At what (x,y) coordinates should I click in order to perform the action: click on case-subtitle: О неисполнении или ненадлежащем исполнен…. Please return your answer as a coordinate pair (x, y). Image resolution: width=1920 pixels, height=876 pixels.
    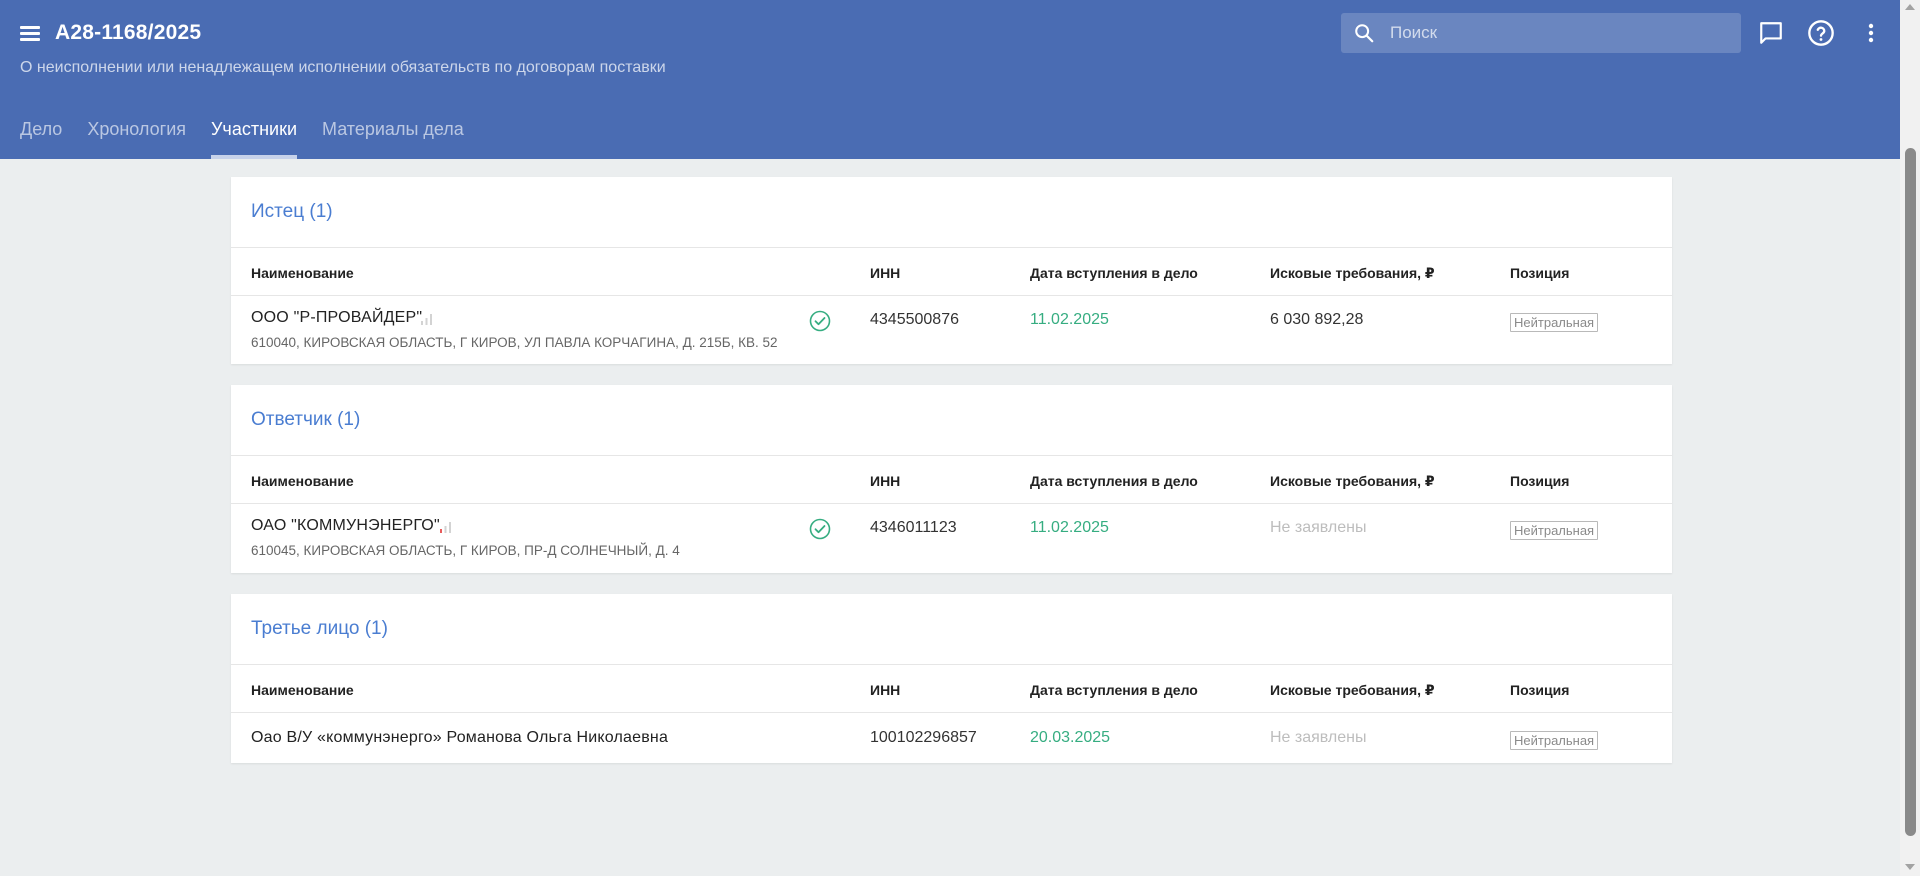
    Looking at the image, I should click on (343, 67).